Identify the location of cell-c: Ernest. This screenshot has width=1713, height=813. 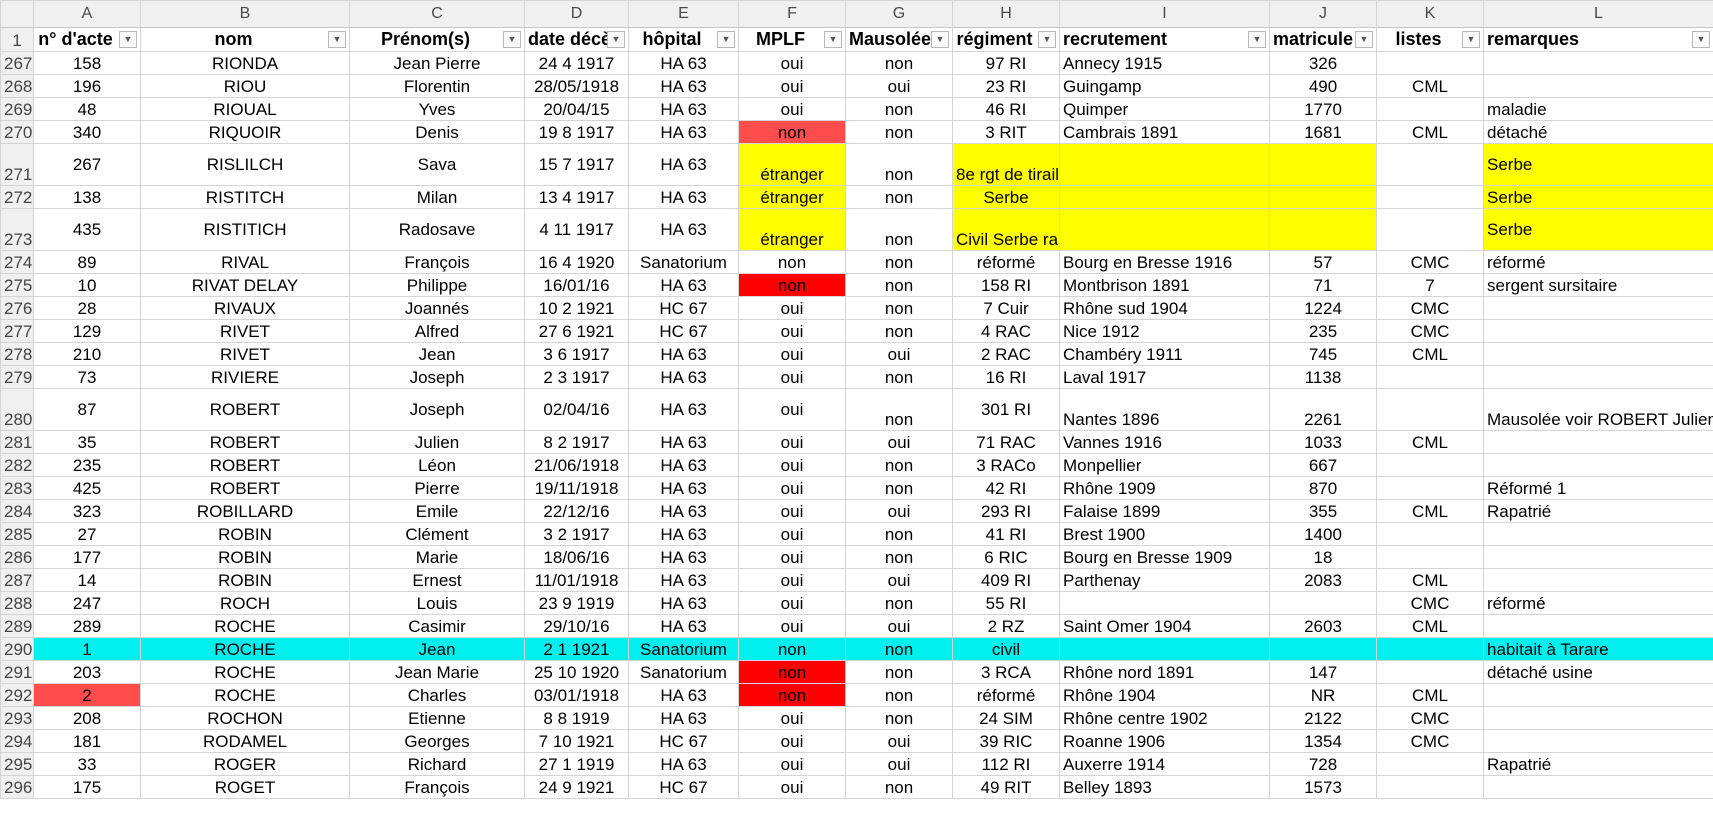
(437, 580).